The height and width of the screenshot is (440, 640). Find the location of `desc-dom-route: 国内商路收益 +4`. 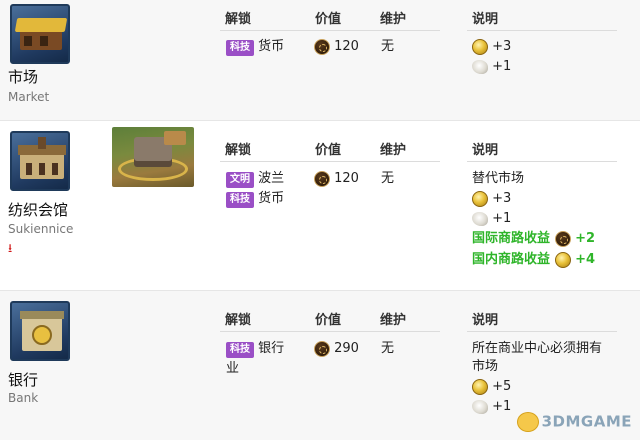

desc-dom-route: 国内商路收益 +4 is located at coordinates (534, 259).